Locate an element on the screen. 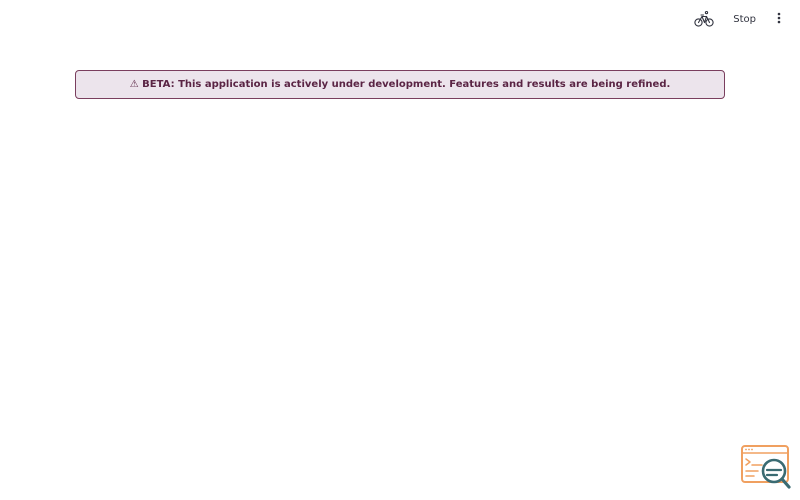 The width and height of the screenshot is (800, 500). stop-button: Stop is located at coordinates (744, 19).